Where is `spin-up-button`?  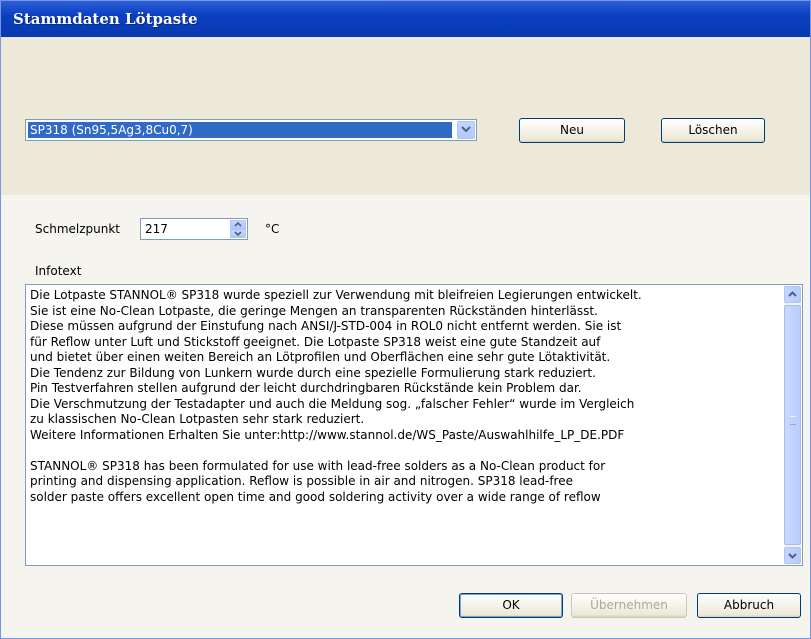
spin-up-button is located at coordinates (238, 224).